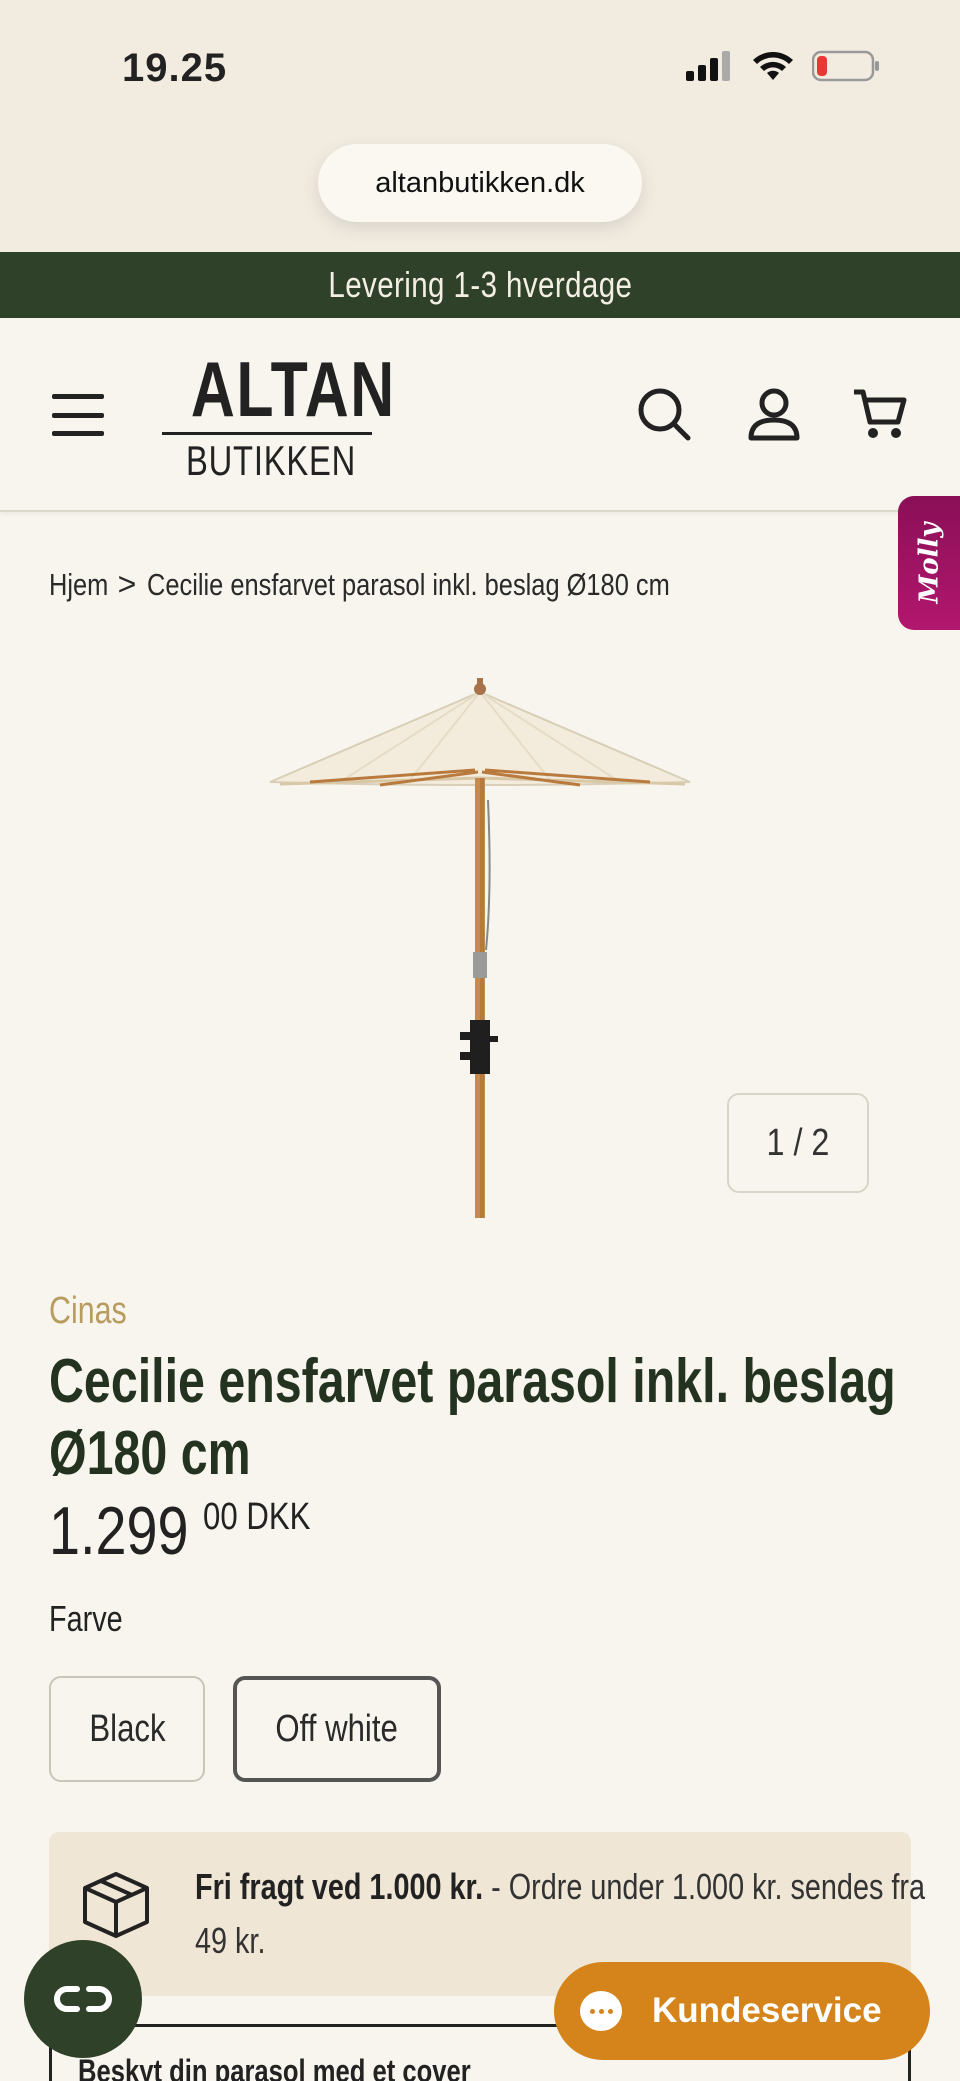 This screenshot has height=2081, width=960. I want to click on announcement-bar: Levering 1-3 hverdage, so click(480, 285).